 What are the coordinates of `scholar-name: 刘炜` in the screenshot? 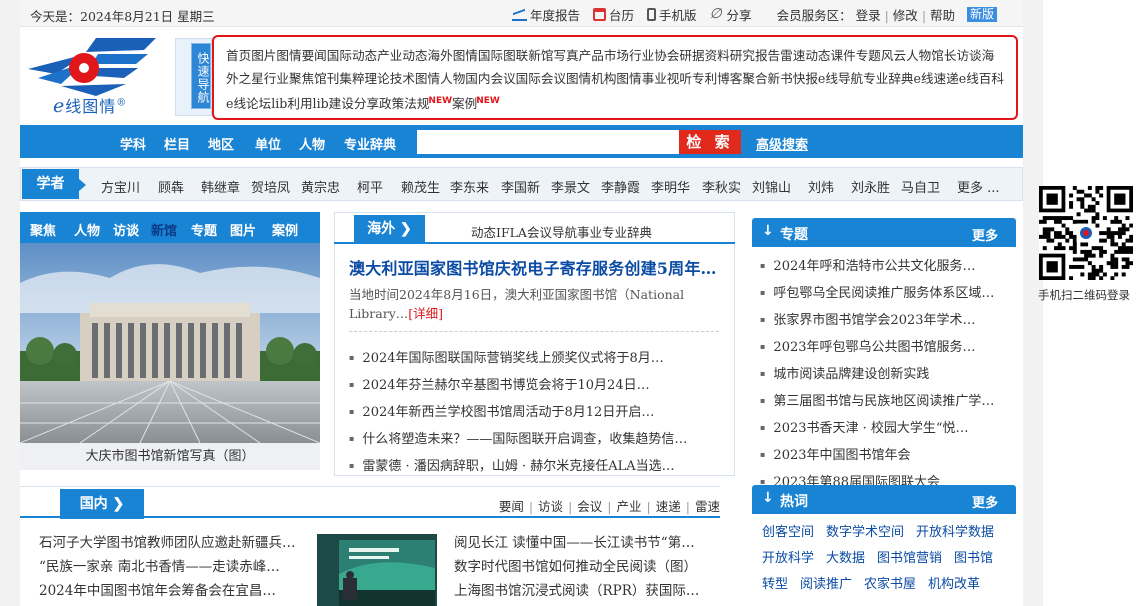 It's located at (821, 186).